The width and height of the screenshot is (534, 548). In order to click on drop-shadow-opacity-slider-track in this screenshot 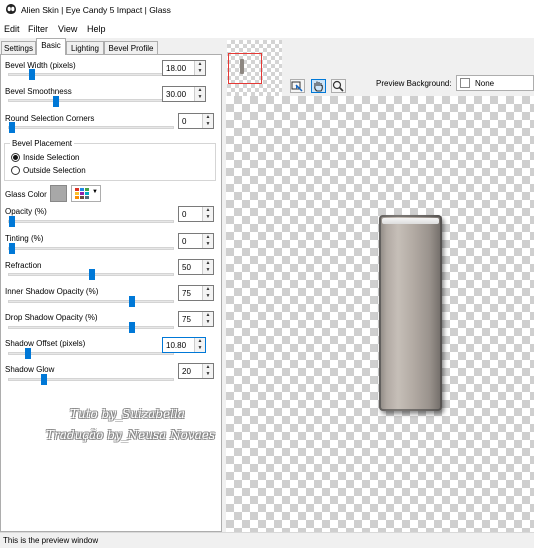, I will do `click(91, 327)`.